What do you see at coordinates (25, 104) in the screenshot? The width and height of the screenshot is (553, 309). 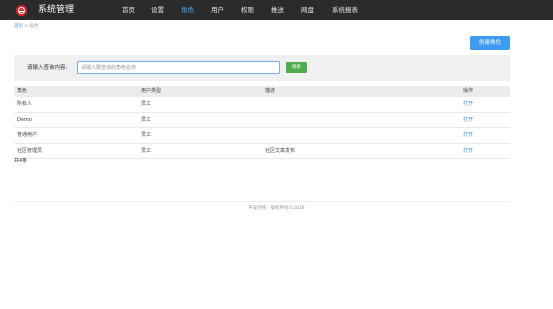 I see `role-name-cell: 所有人` at bounding box center [25, 104].